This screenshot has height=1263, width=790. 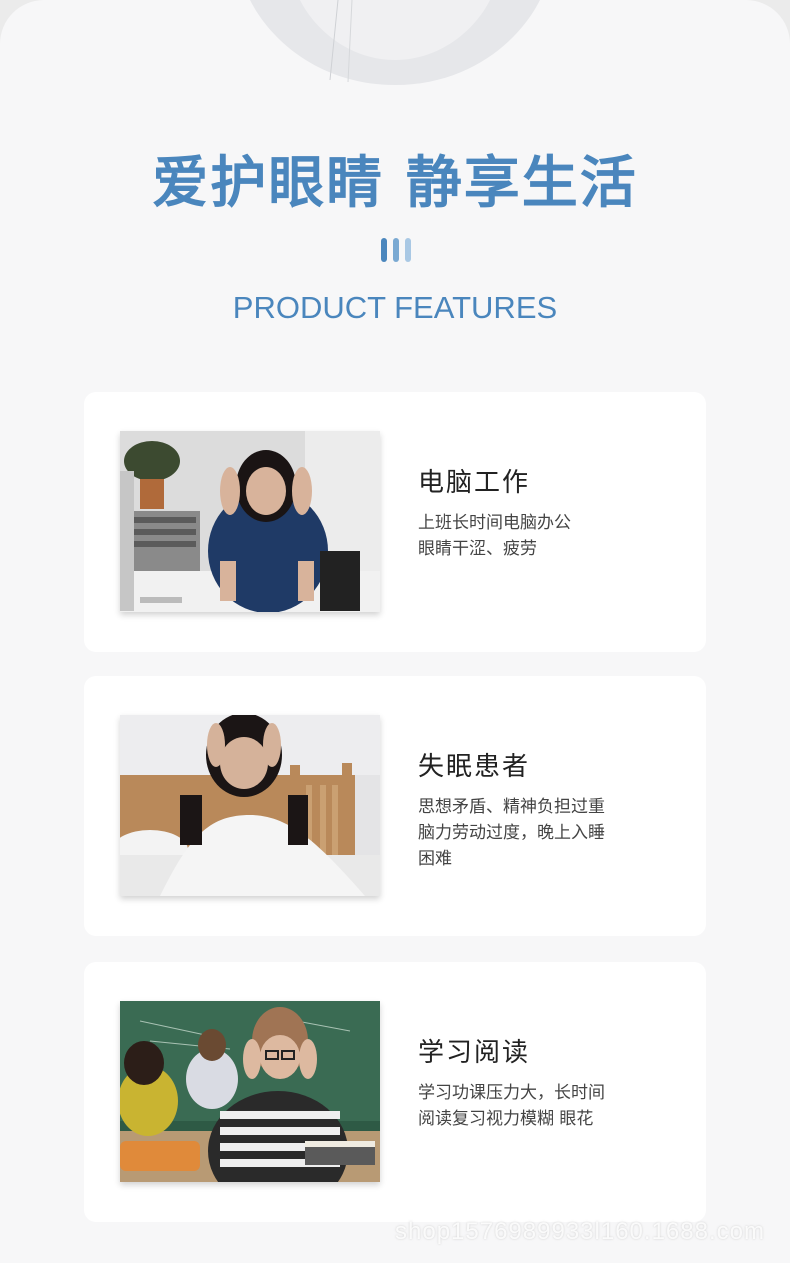 What do you see at coordinates (250, 1091) in the screenshot?
I see `student-stressed-in-classroom-image` at bounding box center [250, 1091].